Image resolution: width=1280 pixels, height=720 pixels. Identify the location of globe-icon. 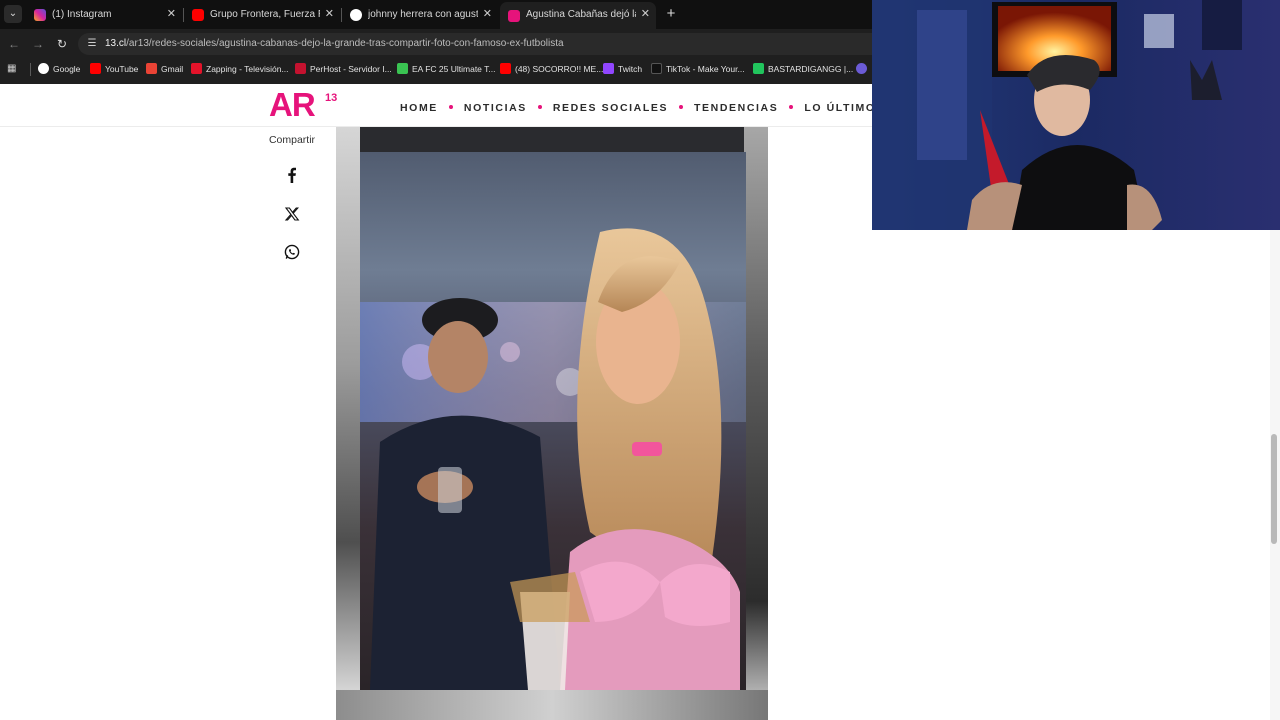
(861, 68).